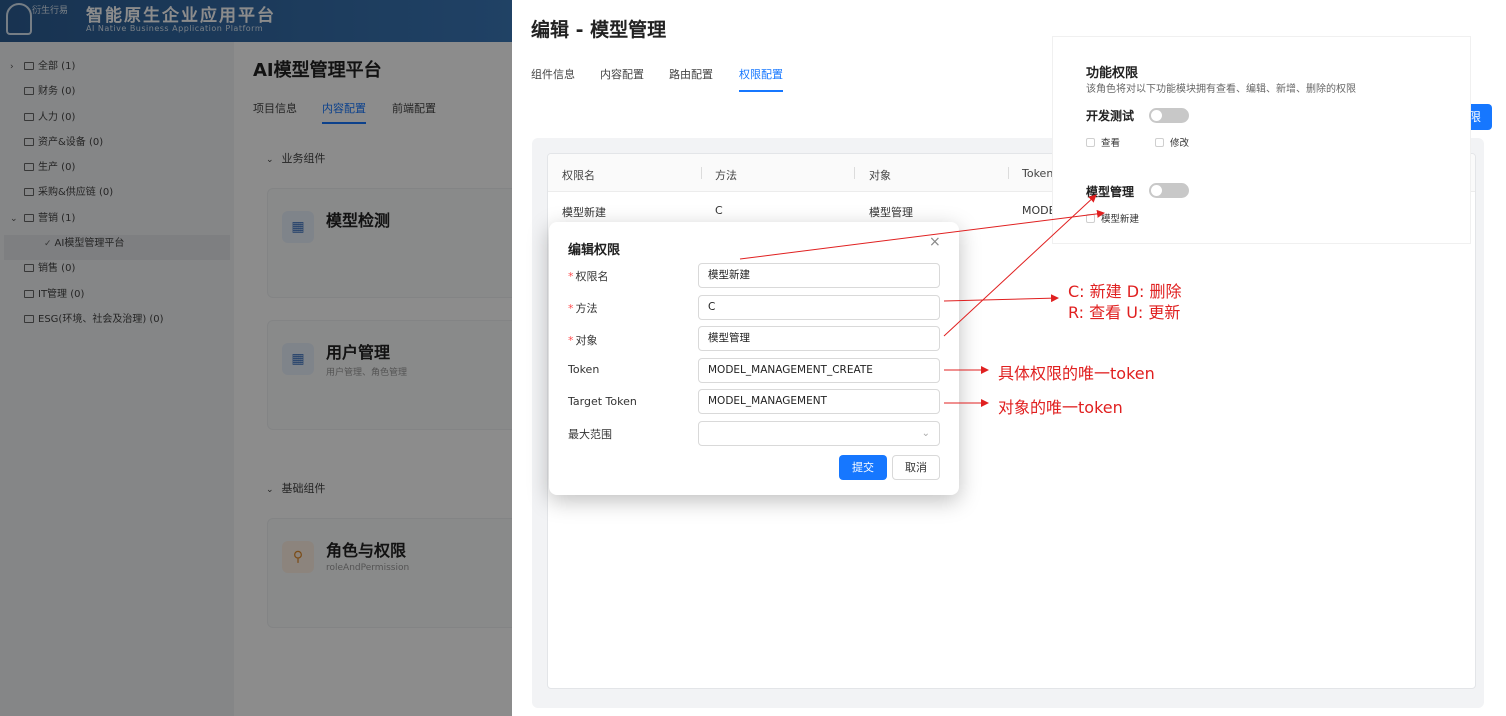 The height and width of the screenshot is (716, 1506). I want to click on annotation-target-token: 对象的唯一token, so click(1060, 407).